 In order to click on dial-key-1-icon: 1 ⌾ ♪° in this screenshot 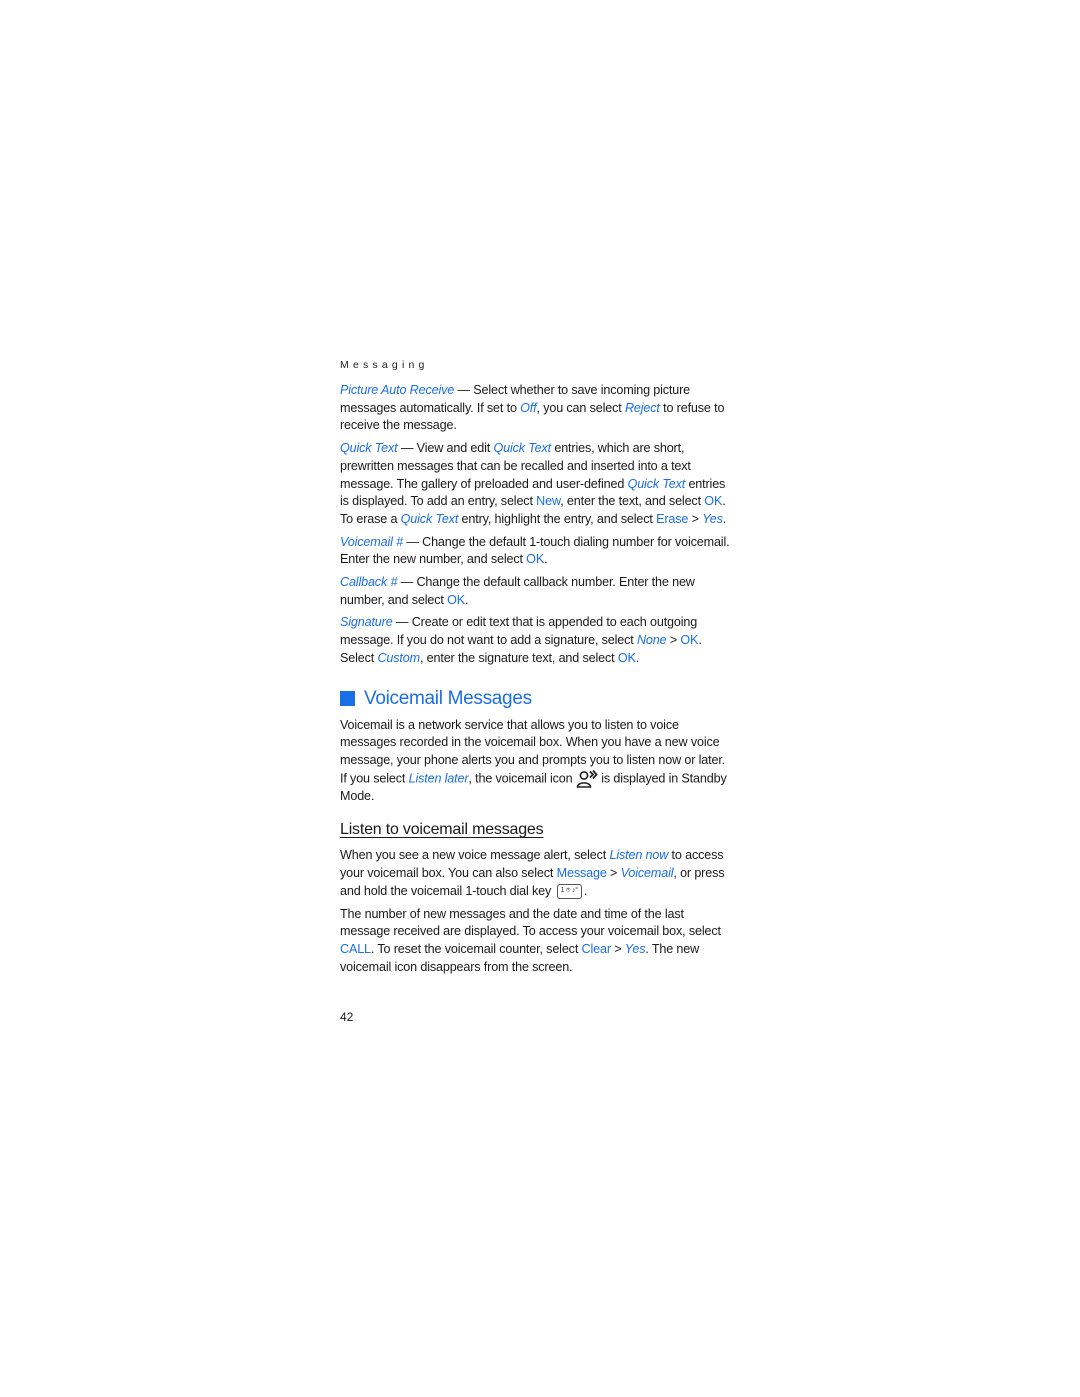, I will do `click(569, 891)`.